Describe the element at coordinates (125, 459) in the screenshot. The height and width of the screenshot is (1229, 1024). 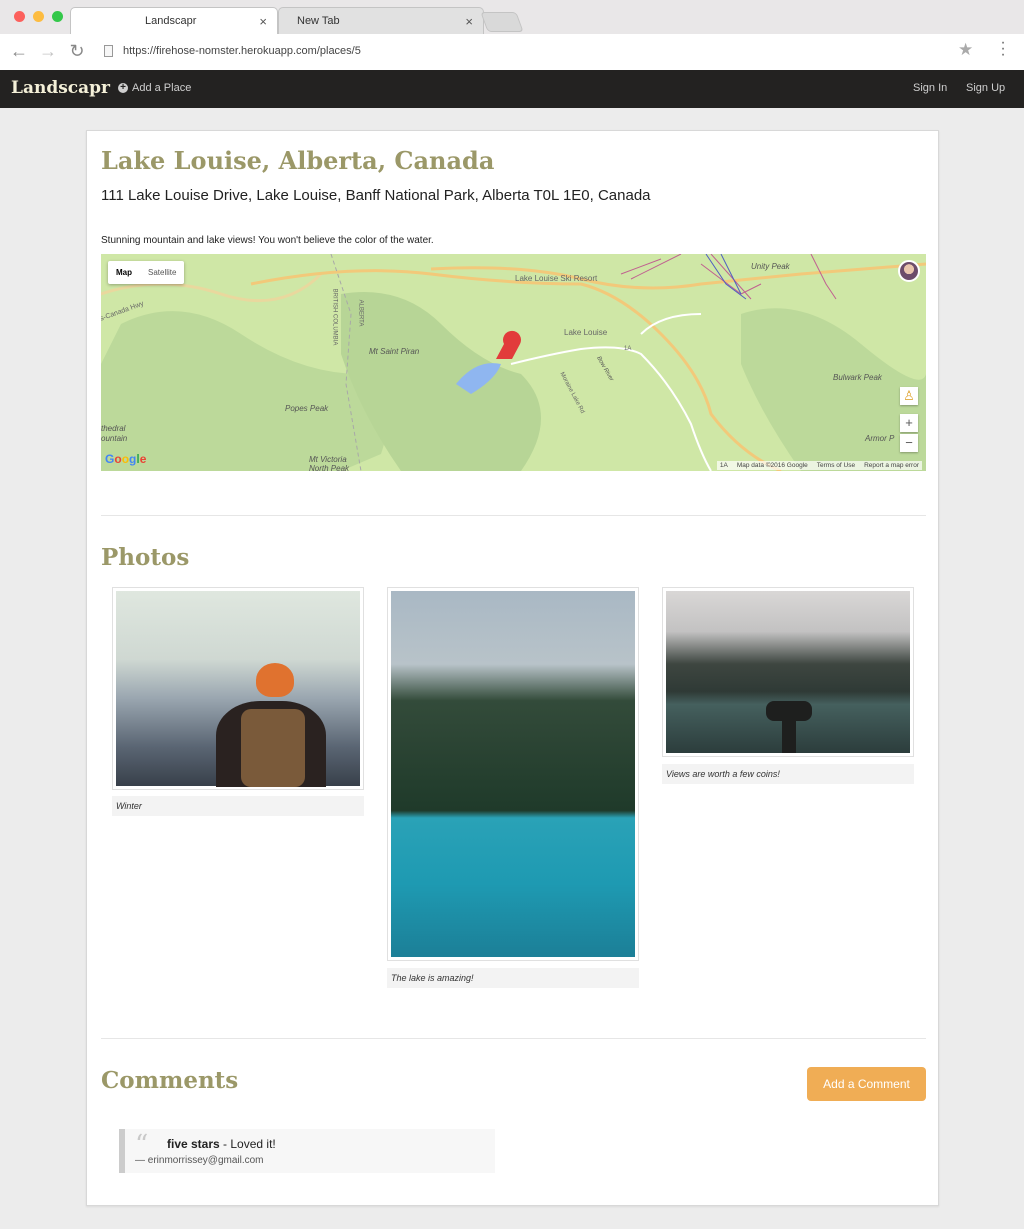
I see `google-logo: Google` at that location.